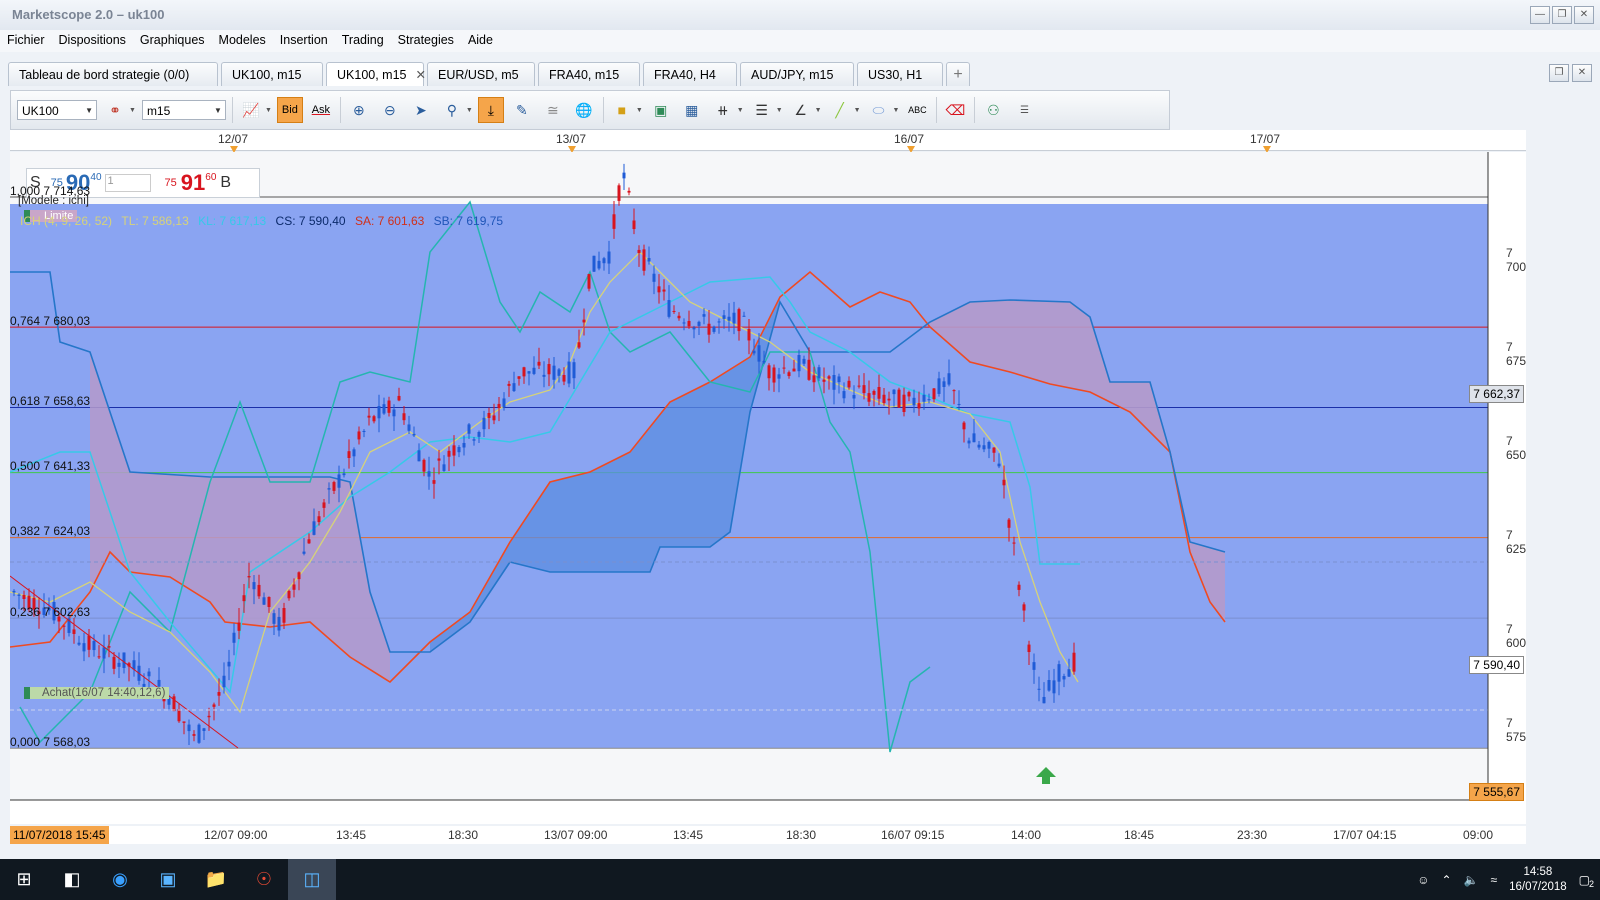  What do you see at coordinates (797, 74) in the screenshot?
I see `tab-audjpy-m15: AUD/JPY, m15` at bounding box center [797, 74].